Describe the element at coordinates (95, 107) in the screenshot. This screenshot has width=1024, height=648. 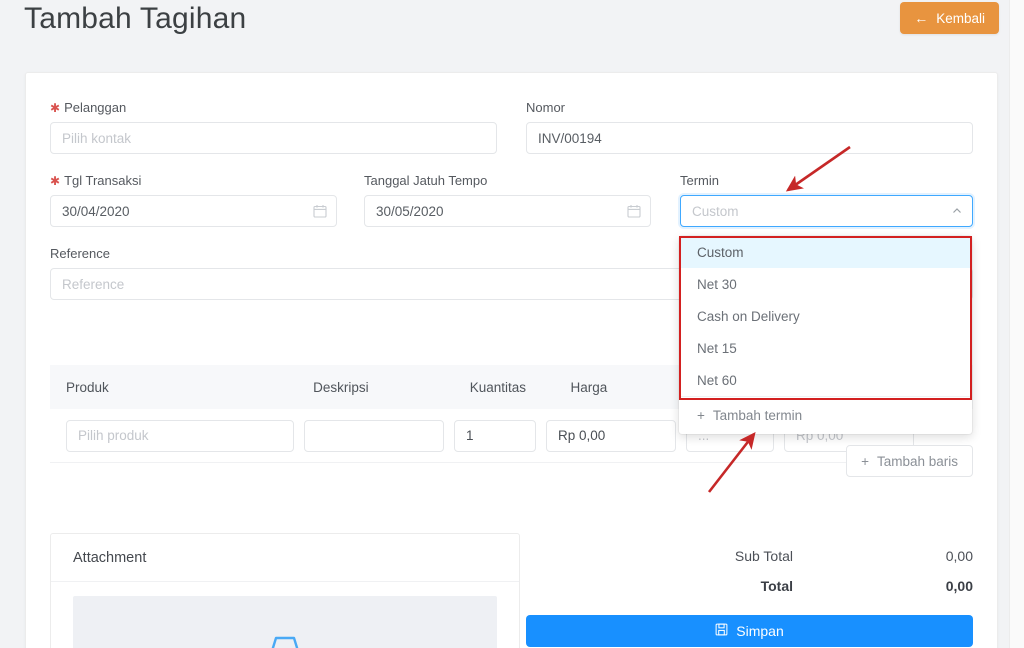
I see `label-text: Pelanggan` at that location.